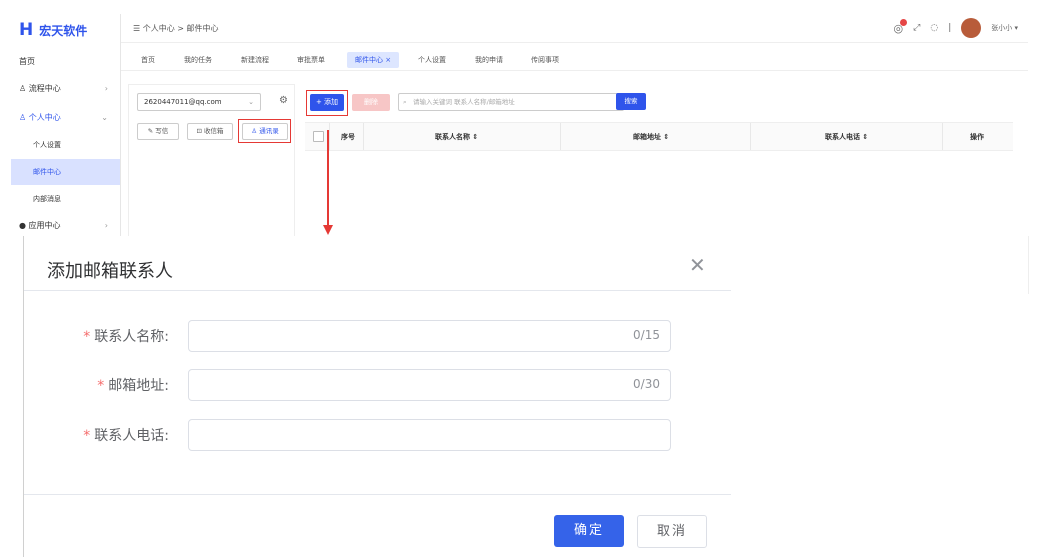 The height and width of the screenshot is (557, 1041). I want to click on char-counter: 0/15, so click(646, 335).